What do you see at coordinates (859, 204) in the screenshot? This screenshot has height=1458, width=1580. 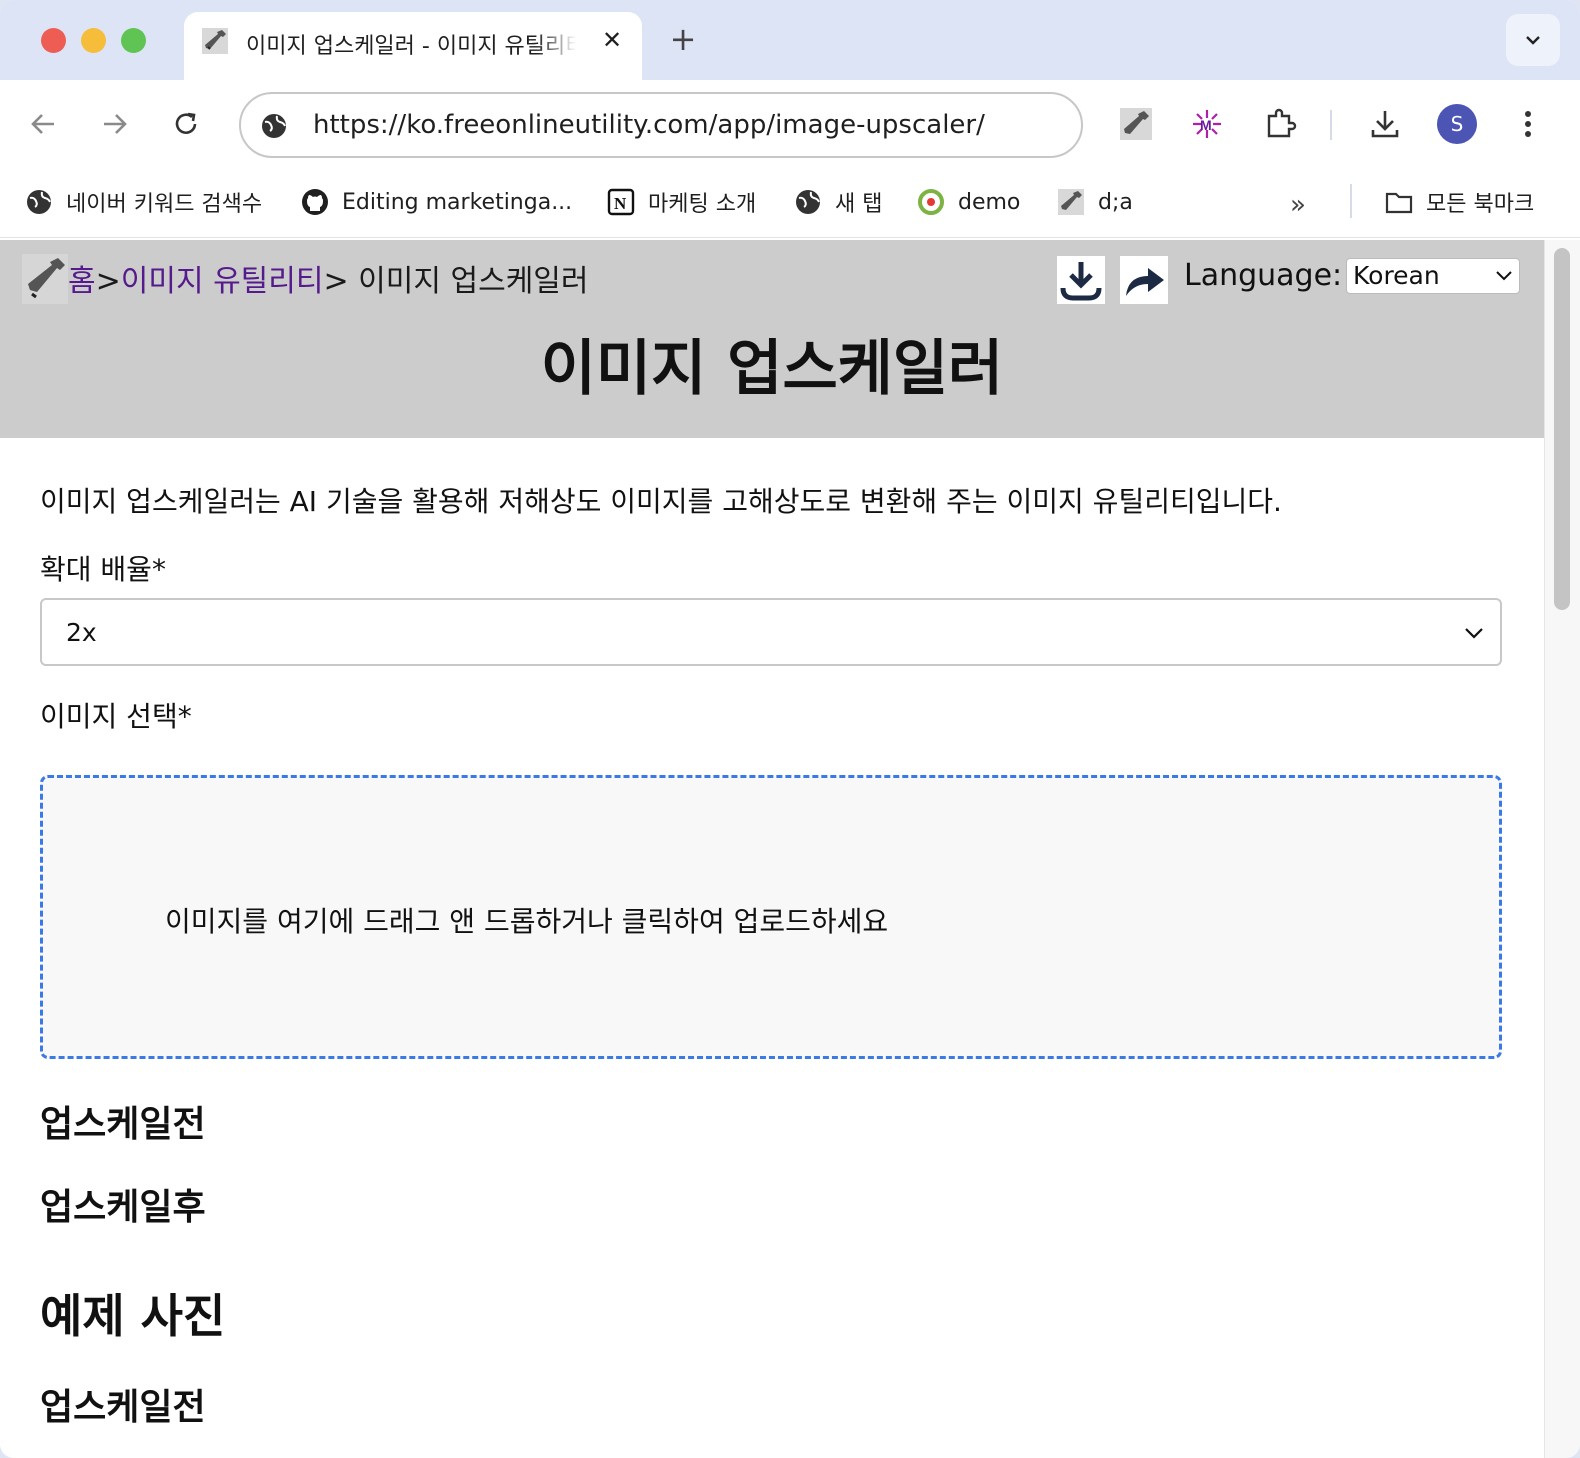 I see `bookmark-label: 새 탭` at bounding box center [859, 204].